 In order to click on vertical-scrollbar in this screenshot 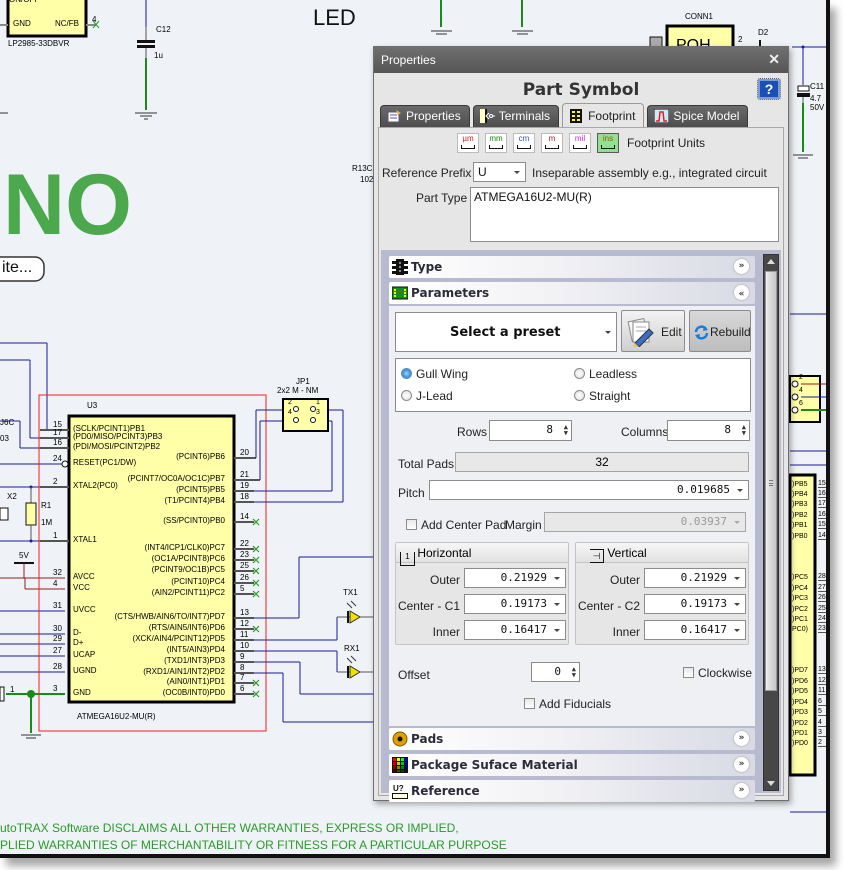, I will do `click(771, 522)`.